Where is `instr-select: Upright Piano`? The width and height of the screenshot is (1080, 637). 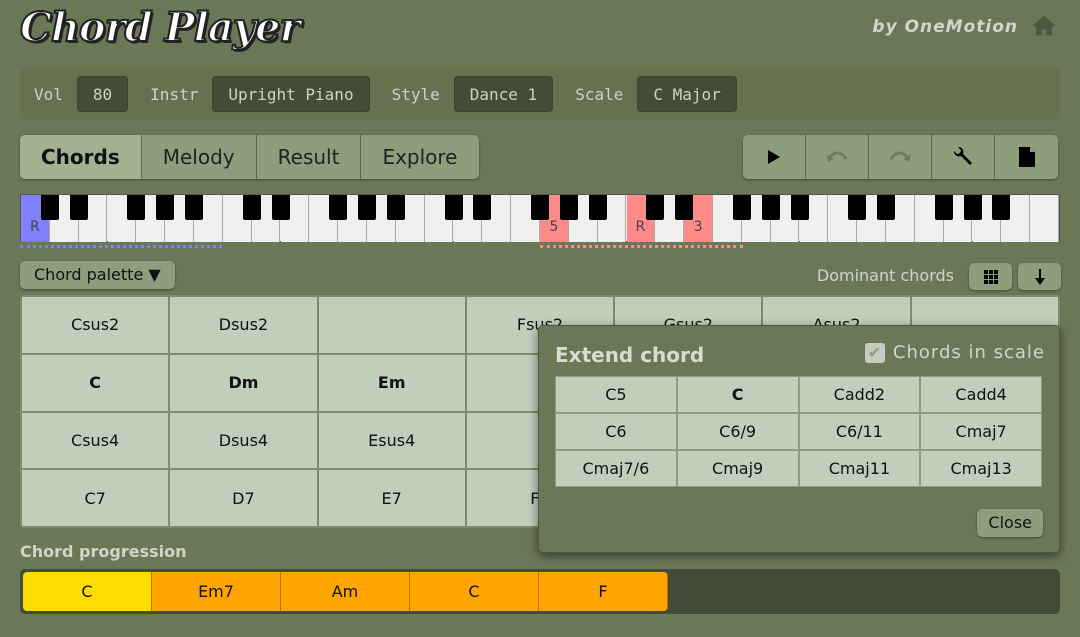
instr-select: Upright Piano is located at coordinates (291, 94).